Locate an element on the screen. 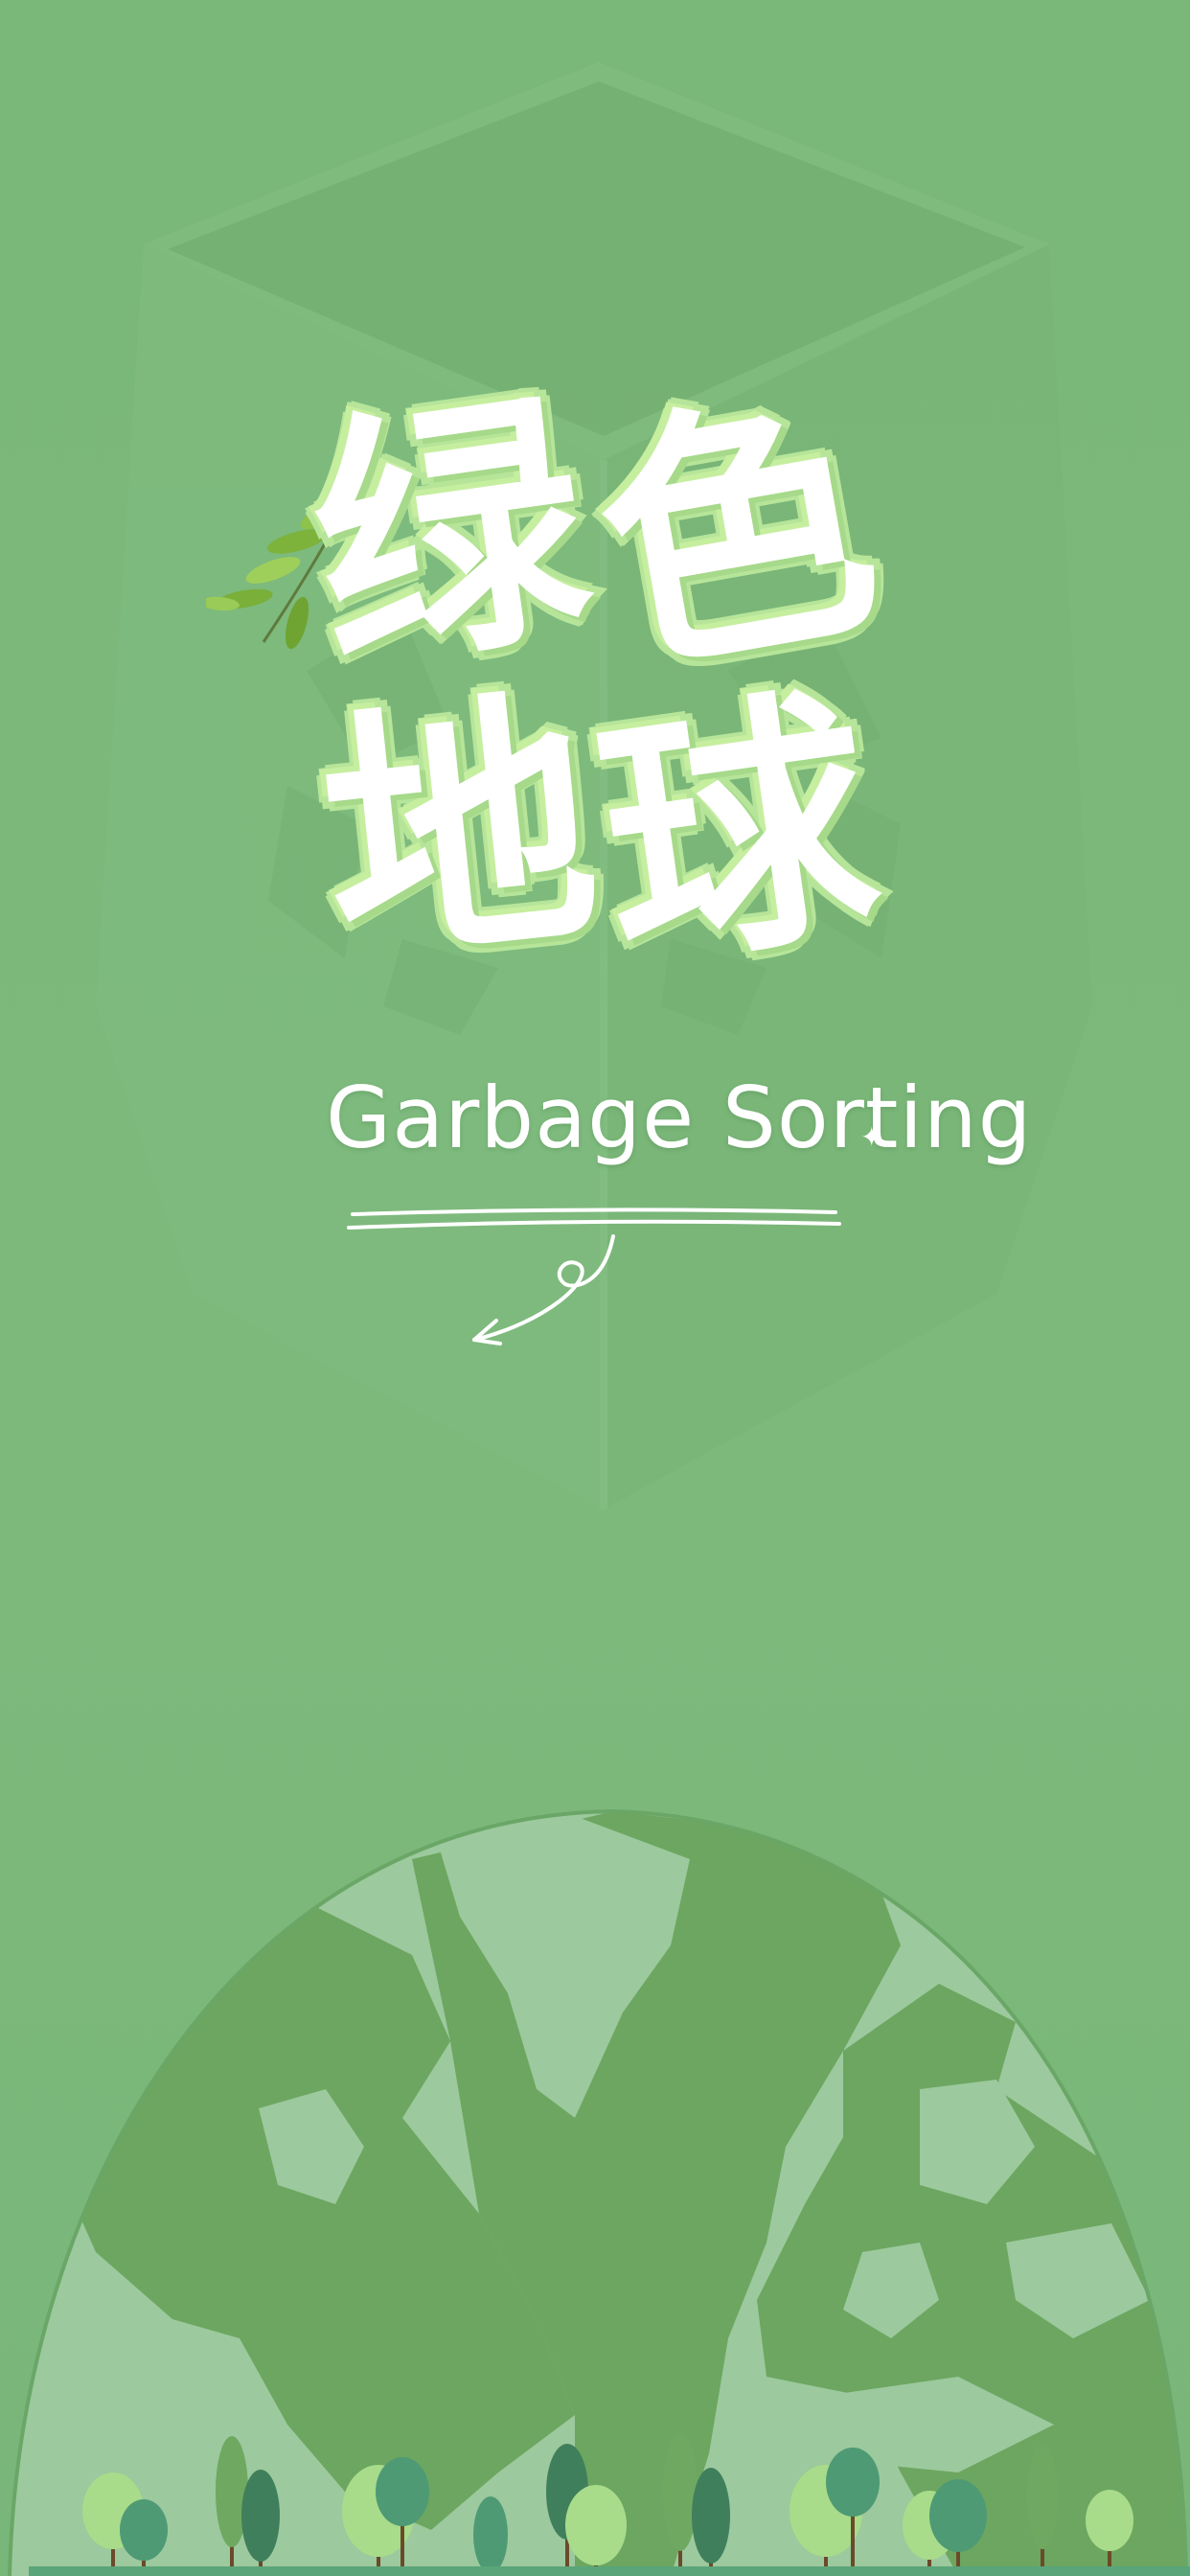  title-char: 地 is located at coordinates (460, 833).